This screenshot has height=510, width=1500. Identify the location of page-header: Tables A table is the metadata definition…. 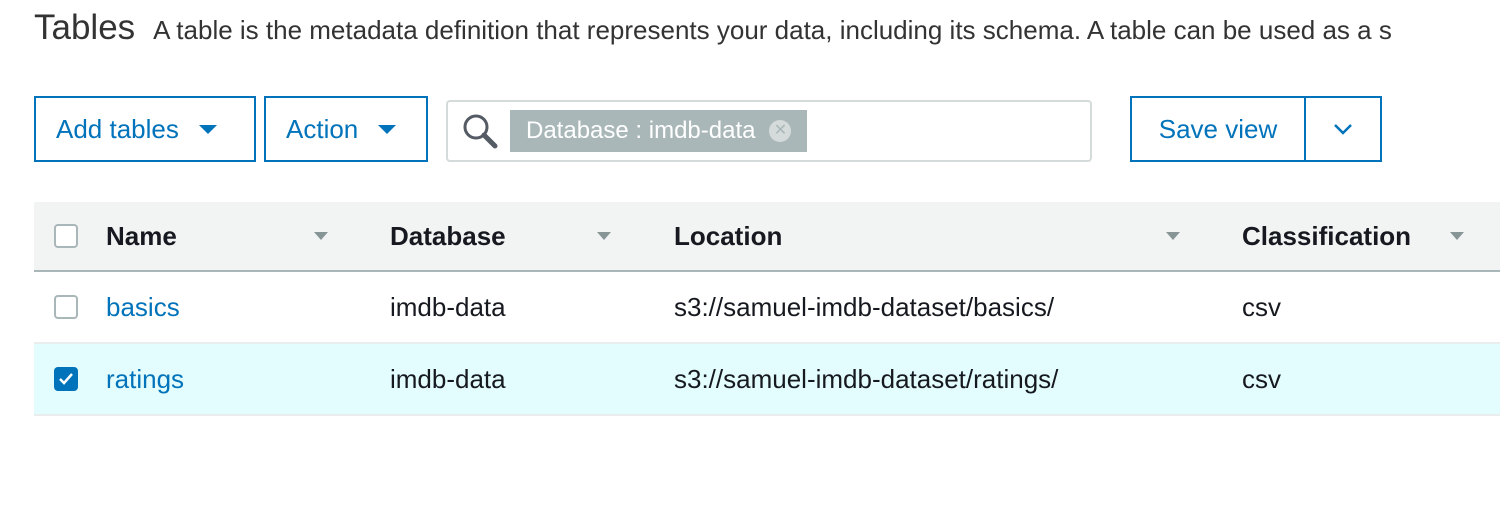
(713, 28).